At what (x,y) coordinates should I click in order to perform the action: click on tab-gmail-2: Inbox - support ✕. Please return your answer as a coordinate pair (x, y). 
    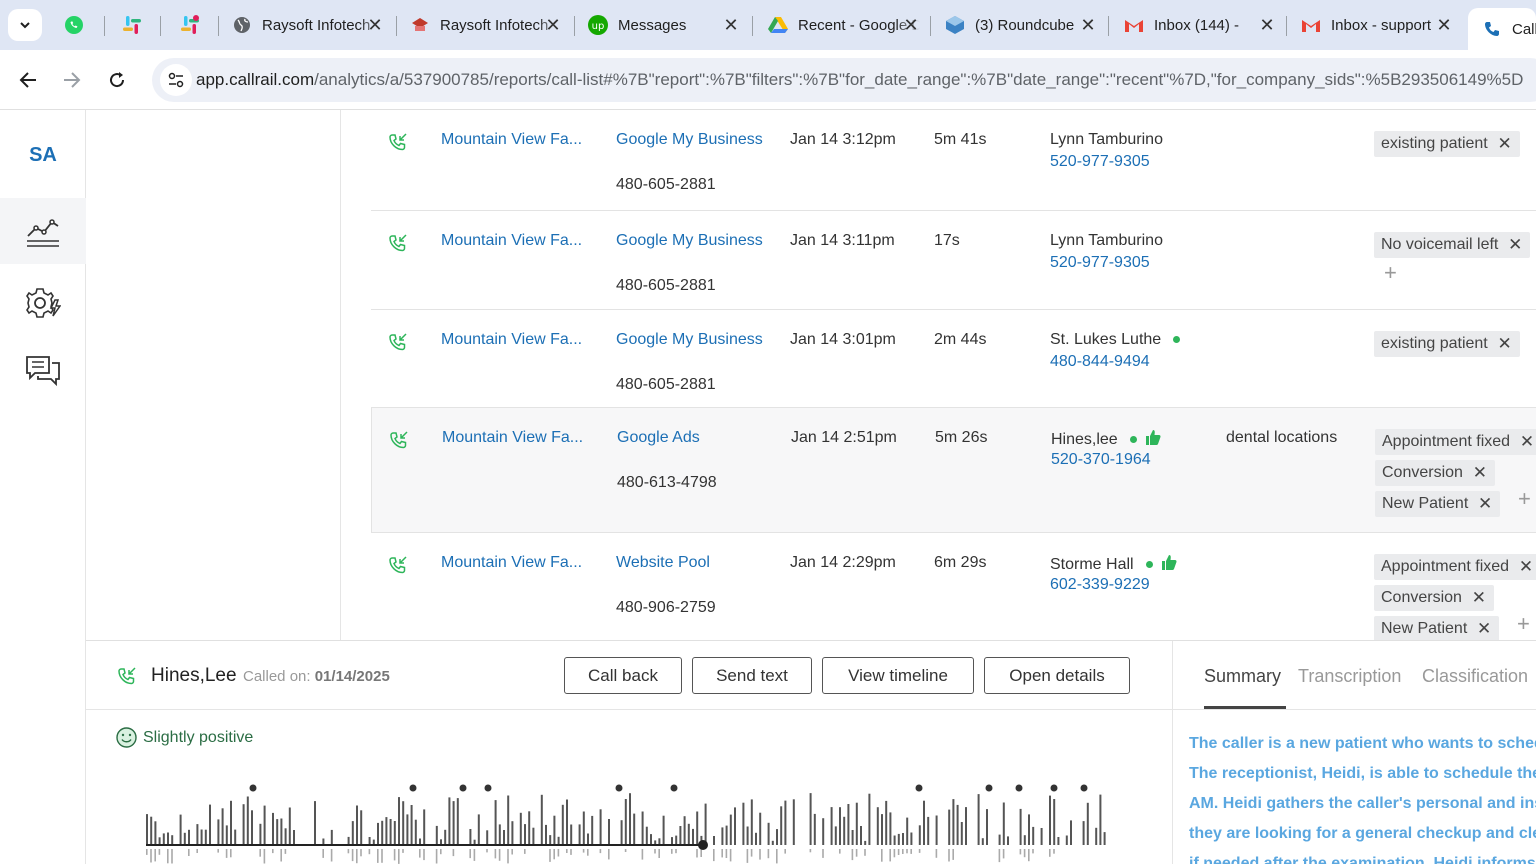
    Looking at the image, I should click on (1377, 25).